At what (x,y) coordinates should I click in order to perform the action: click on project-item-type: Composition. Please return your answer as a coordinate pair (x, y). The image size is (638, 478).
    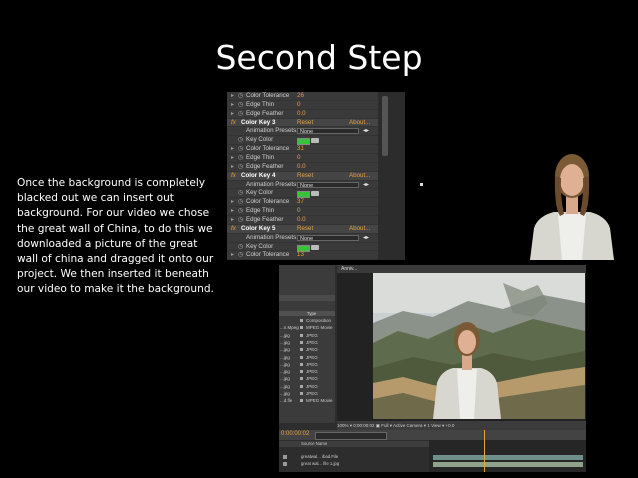
    Looking at the image, I should click on (319, 320).